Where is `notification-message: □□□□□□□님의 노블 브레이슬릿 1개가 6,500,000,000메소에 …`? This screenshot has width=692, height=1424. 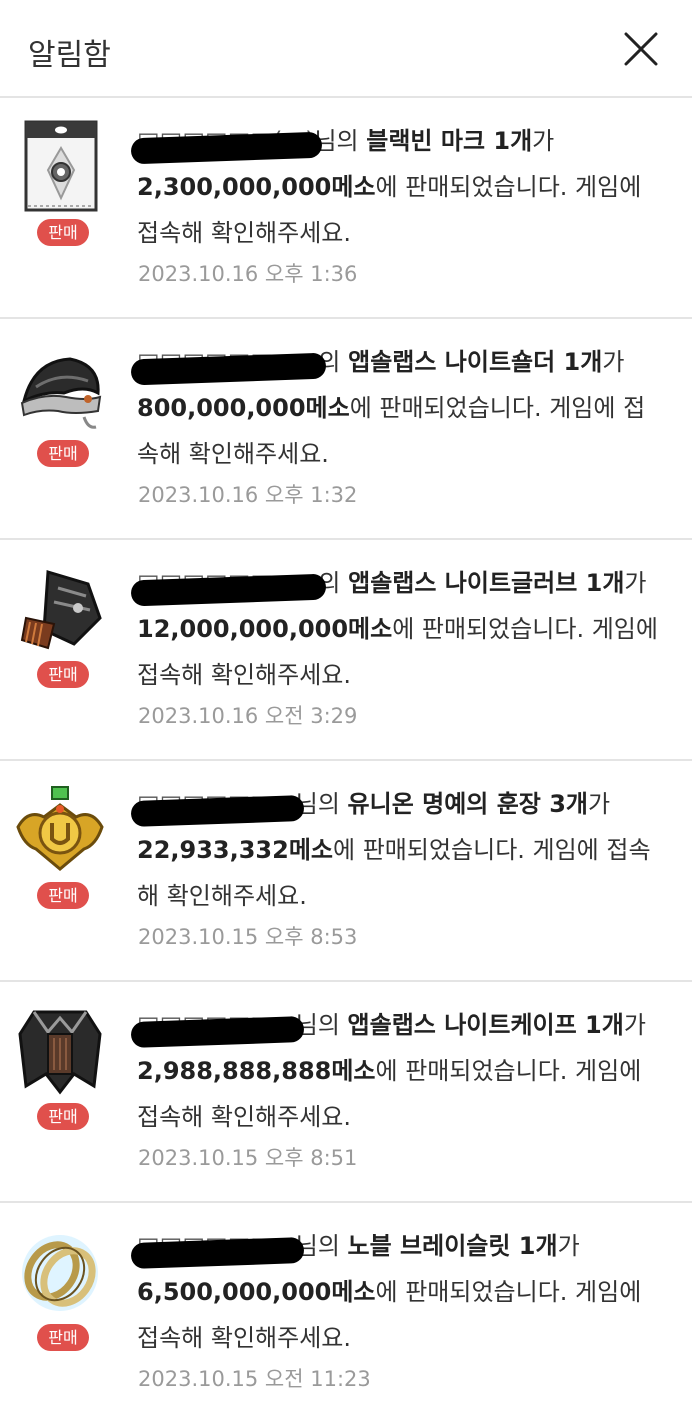
notification-message: □□□□□□□님의 노블 브레이슬릿 1개가 6,500,000,000메소에 … is located at coordinates (398, 1292).